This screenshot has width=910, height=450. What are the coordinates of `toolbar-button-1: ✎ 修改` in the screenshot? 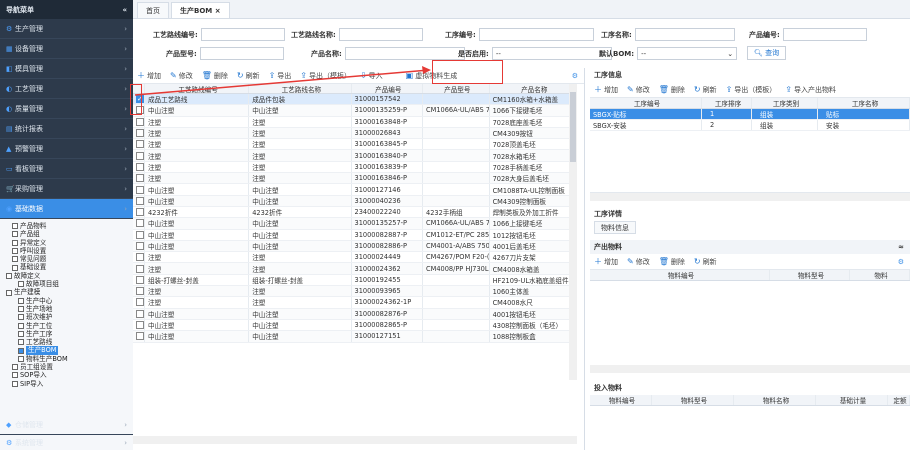 It's located at (181, 76).